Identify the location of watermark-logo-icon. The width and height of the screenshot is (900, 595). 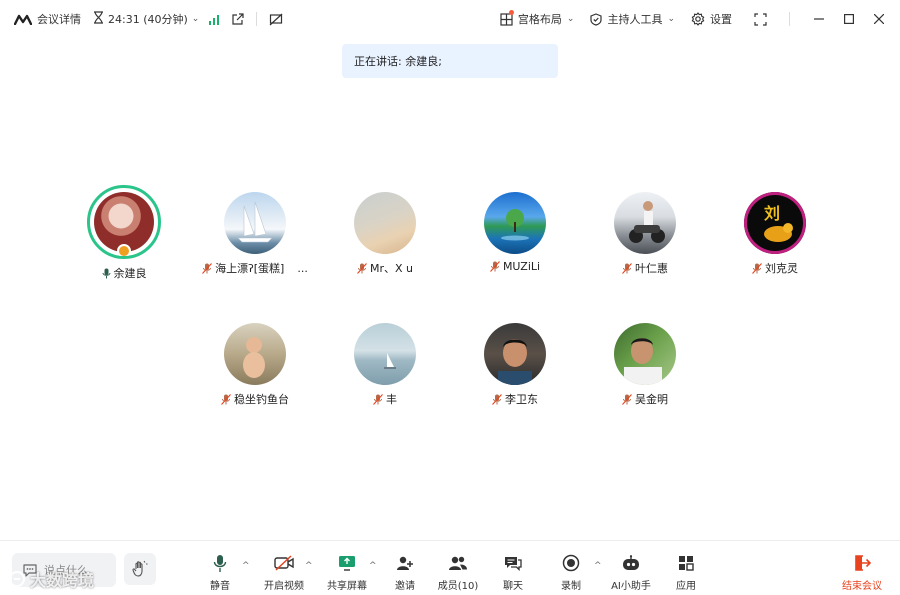
(17, 579).